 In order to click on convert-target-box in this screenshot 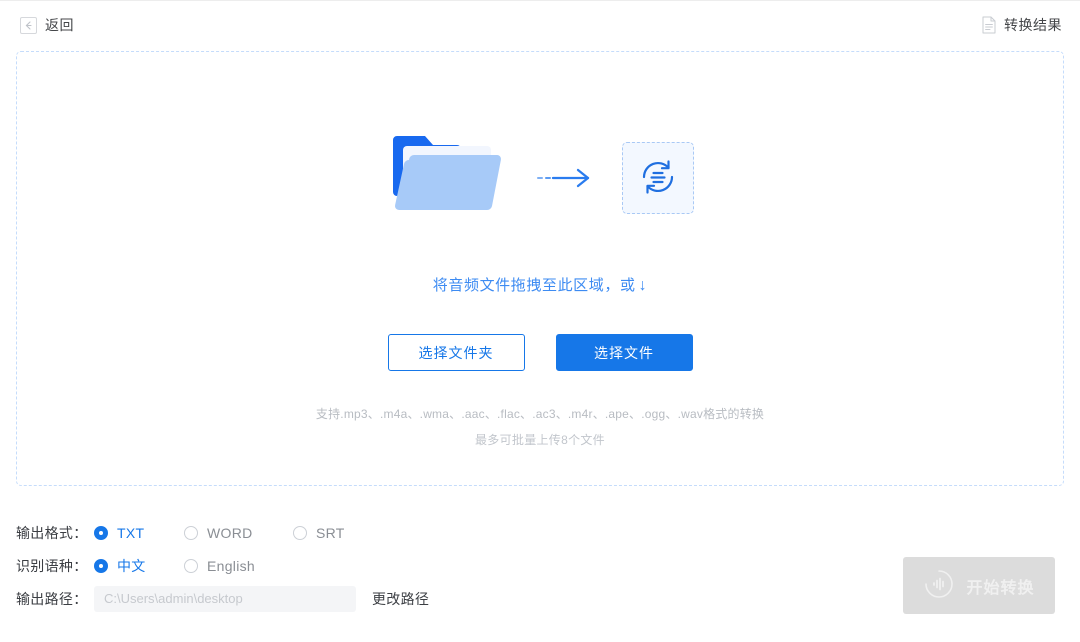, I will do `click(657, 178)`.